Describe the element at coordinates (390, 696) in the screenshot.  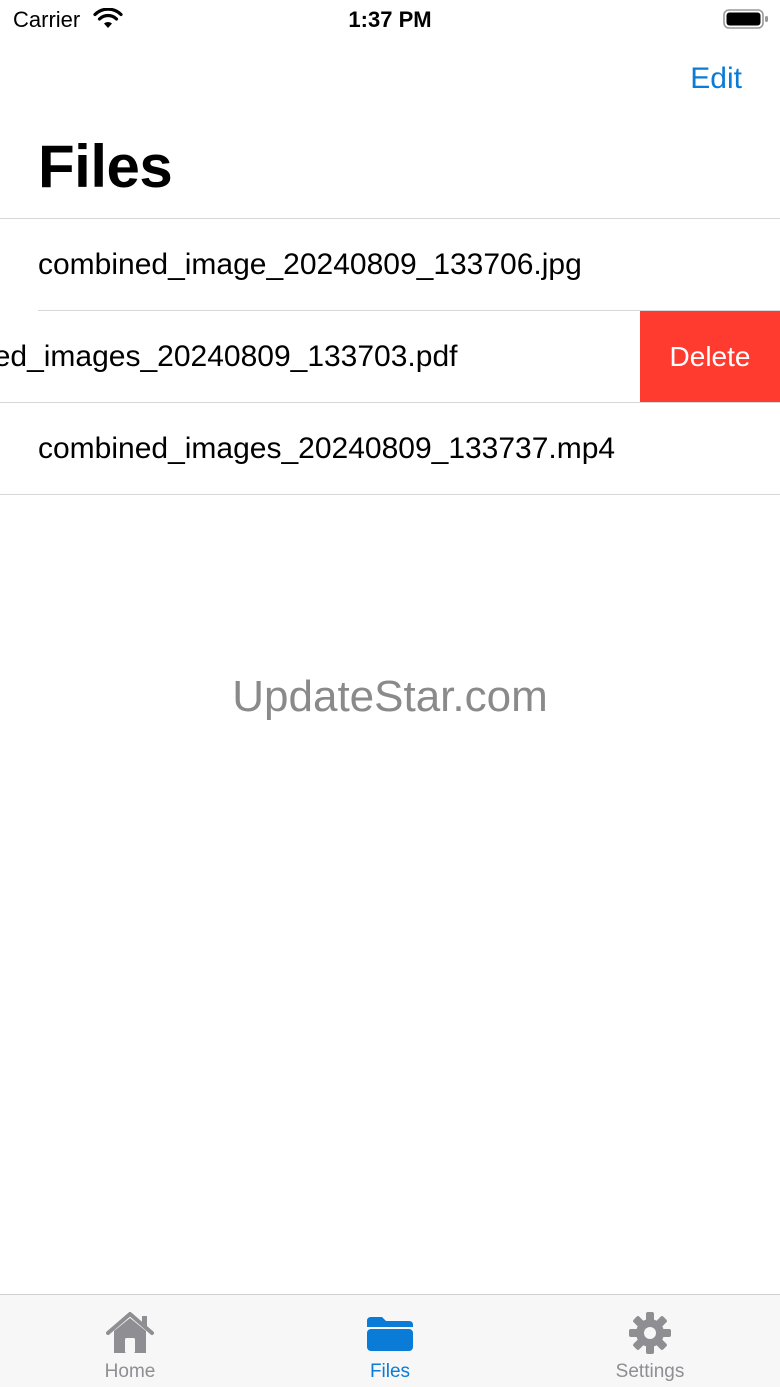
I see `watermark: UpdateStar.com` at that location.